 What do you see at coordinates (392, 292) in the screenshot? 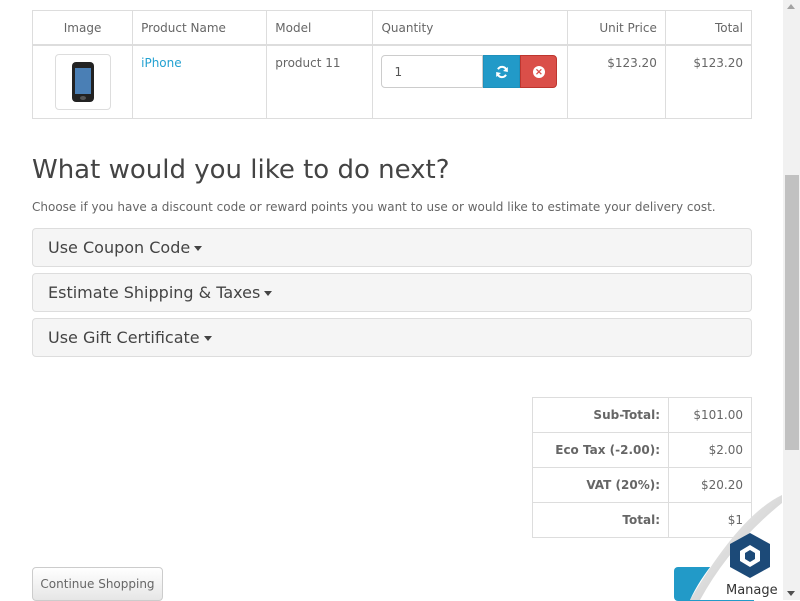
I see `estimate-shipping-panel: Estimate Shipping & Taxes` at bounding box center [392, 292].